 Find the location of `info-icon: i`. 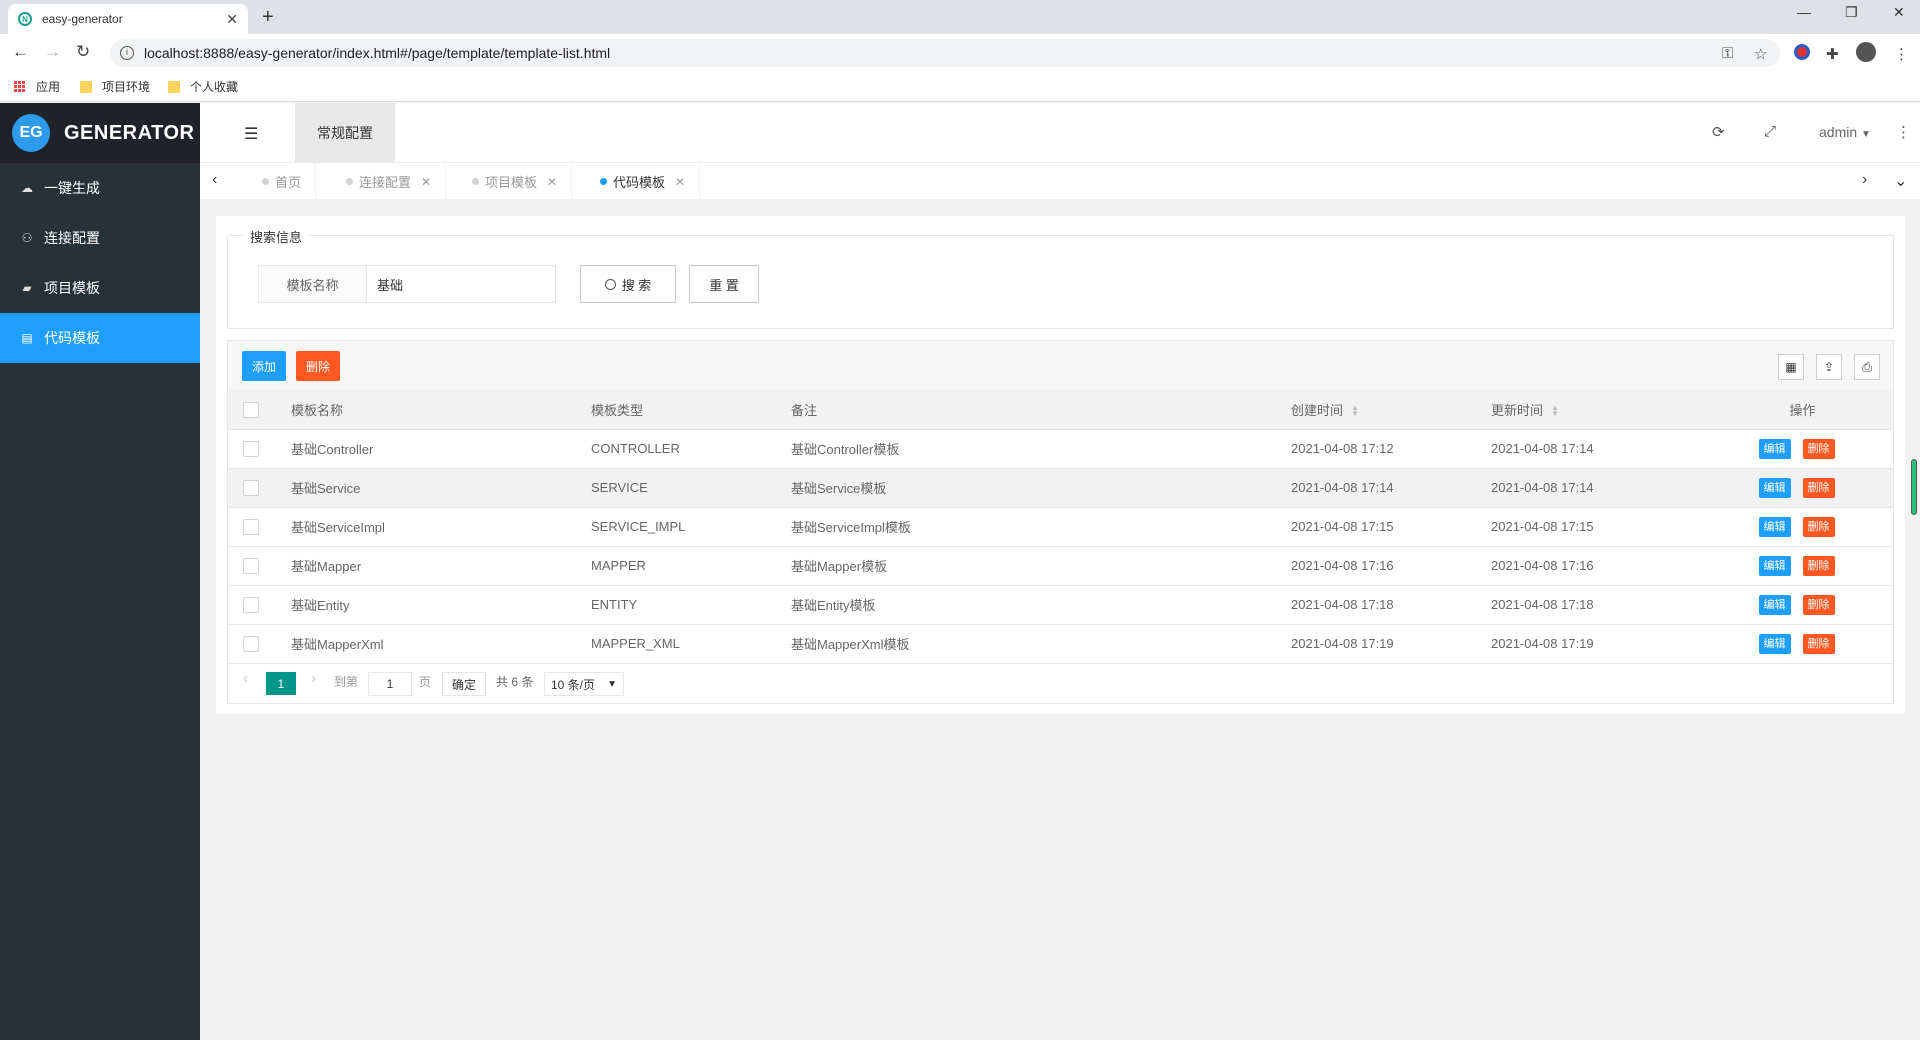

info-icon: i is located at coordinates (127, 53).